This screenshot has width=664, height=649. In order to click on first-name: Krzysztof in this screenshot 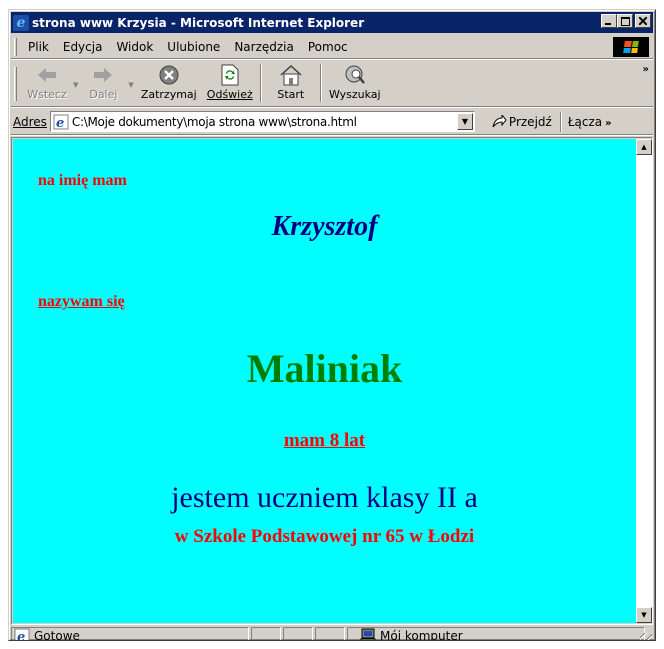, I will do `click(324, 226)`.